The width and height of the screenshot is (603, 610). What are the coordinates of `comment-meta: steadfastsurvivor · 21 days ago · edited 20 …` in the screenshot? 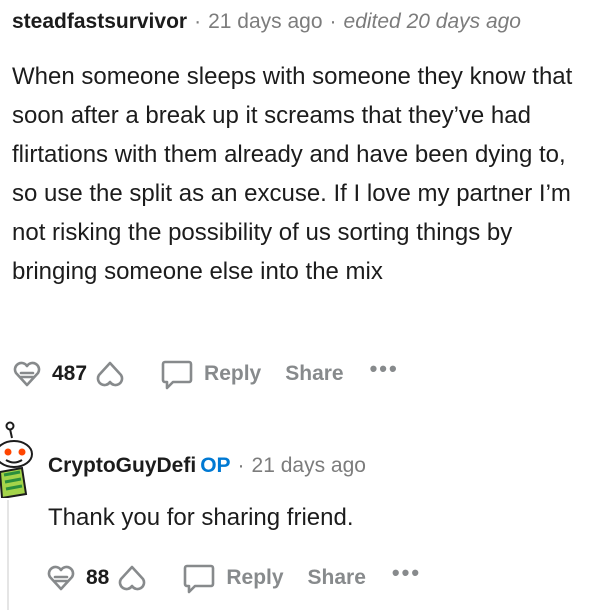 It's located at (266, 22).